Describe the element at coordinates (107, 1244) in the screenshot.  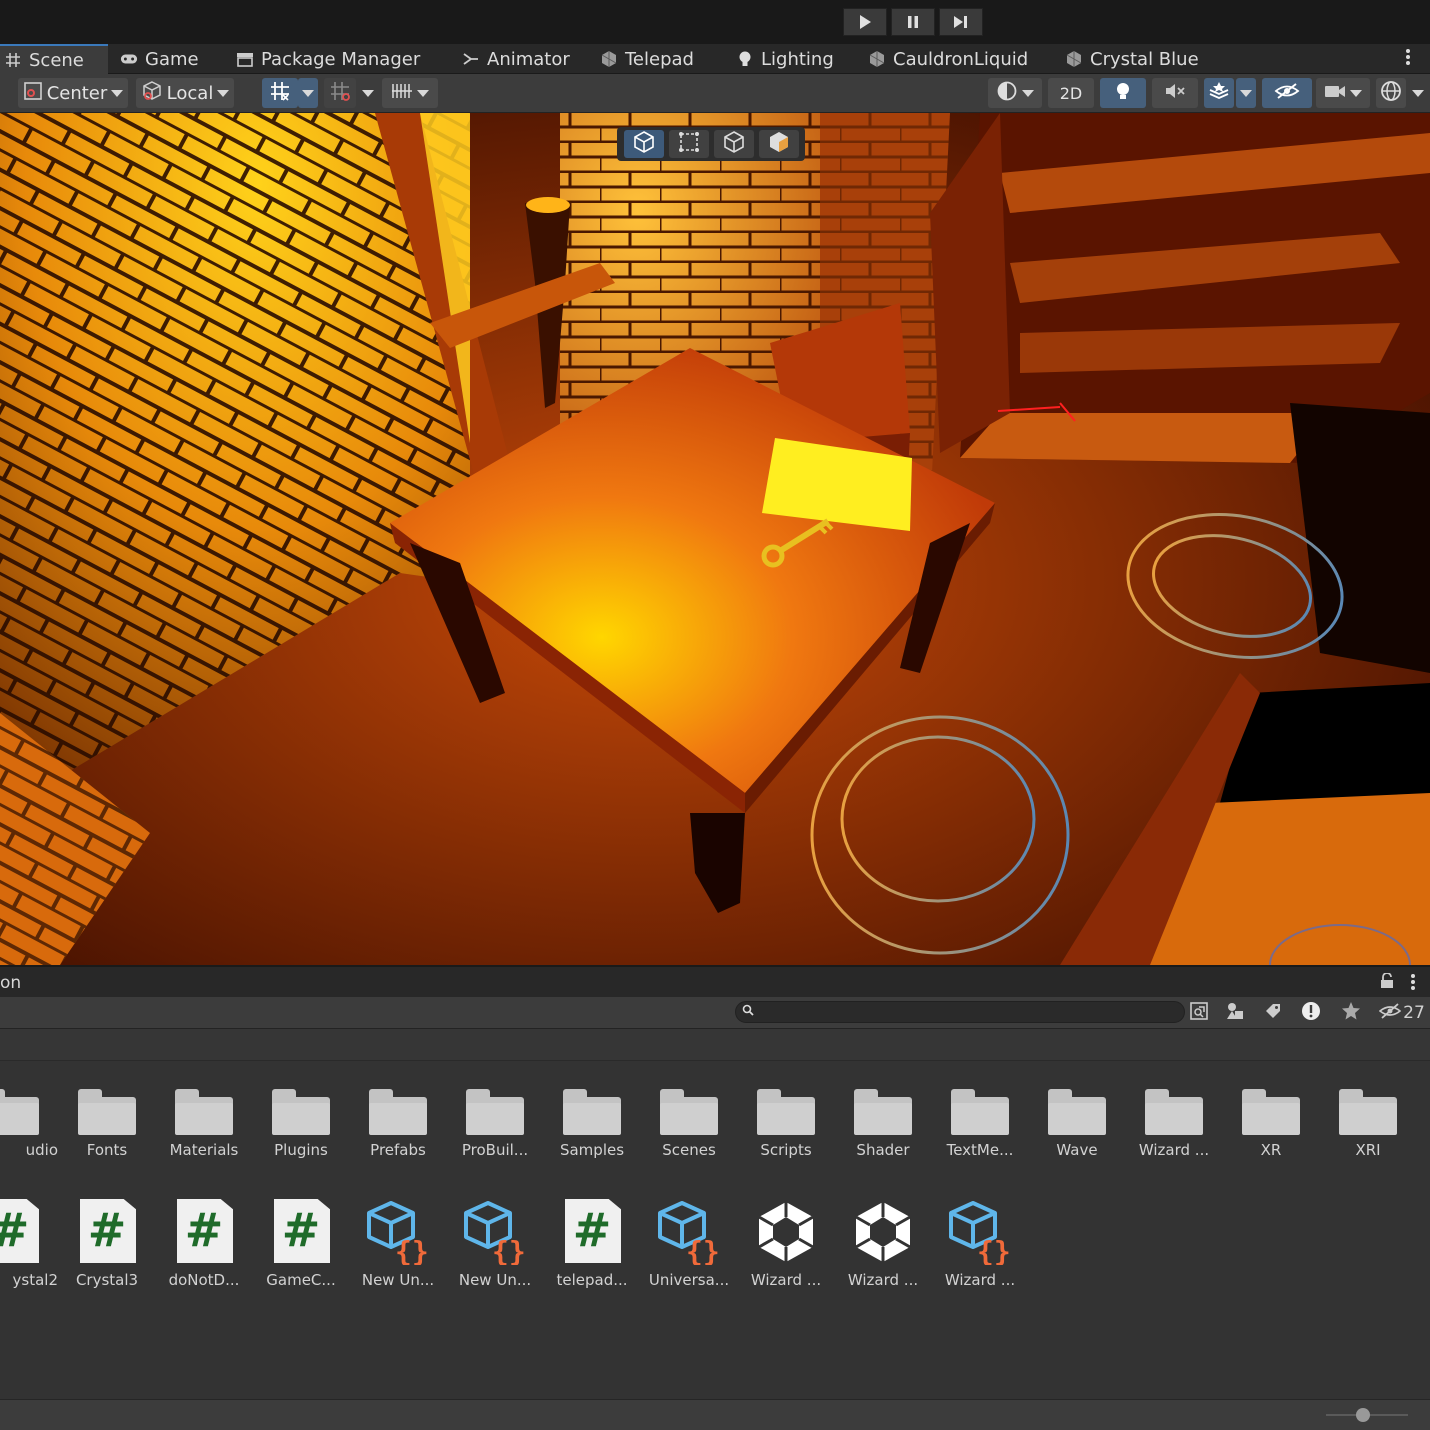
I see `asset-script: # Crystal3` at that location.